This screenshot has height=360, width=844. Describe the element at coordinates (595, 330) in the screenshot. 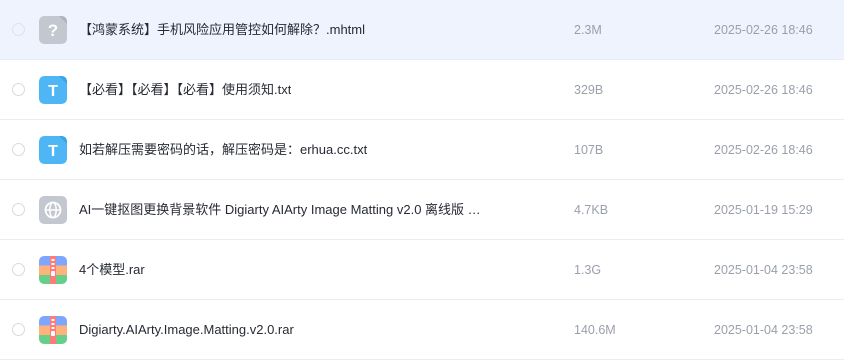

I see `file-size: 140.6M` at that location.